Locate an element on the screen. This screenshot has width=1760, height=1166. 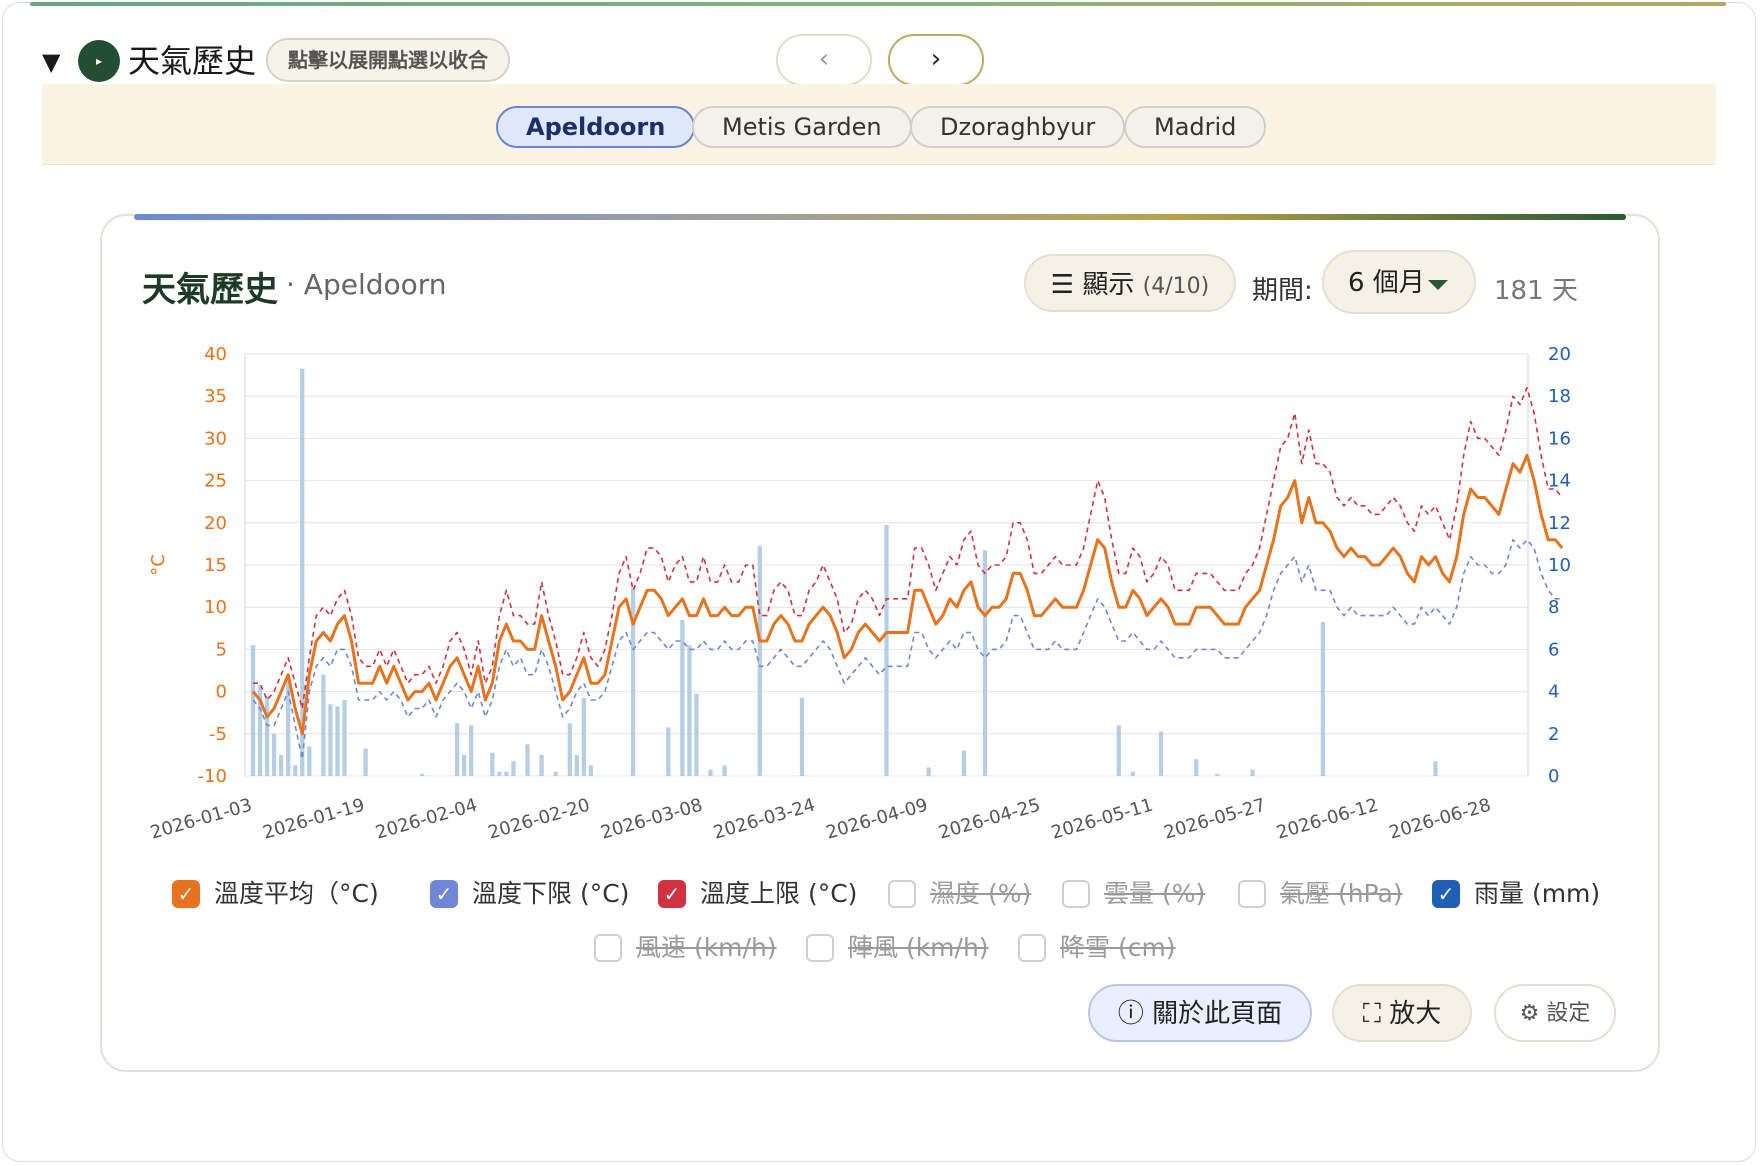
series-display-button: ☰ 顯示 (4/10) is located at coordinates (1130, 283).